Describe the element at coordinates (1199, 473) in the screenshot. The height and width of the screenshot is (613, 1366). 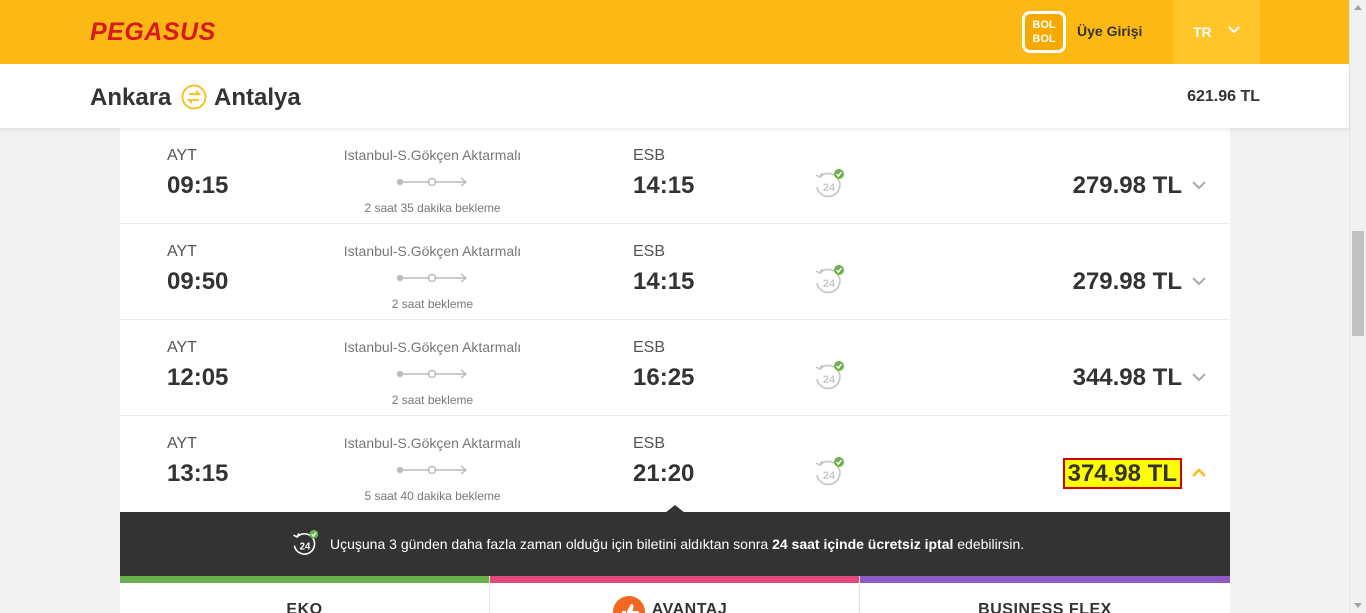
I see `chevron-up-icon` at that location.